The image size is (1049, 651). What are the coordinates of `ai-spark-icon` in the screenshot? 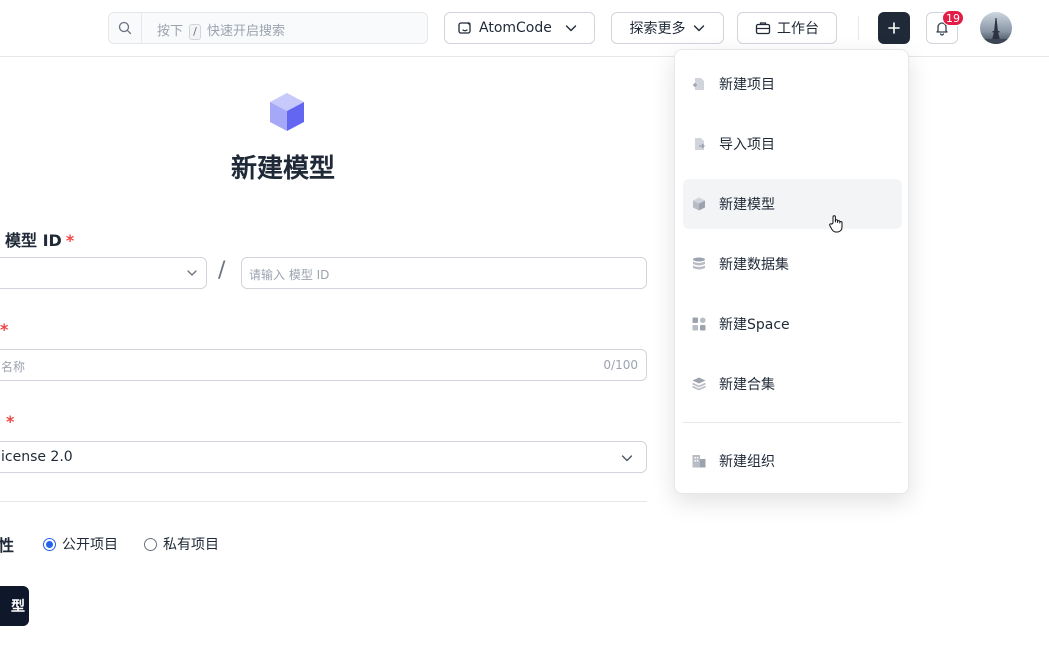 It's located at (464, 27).